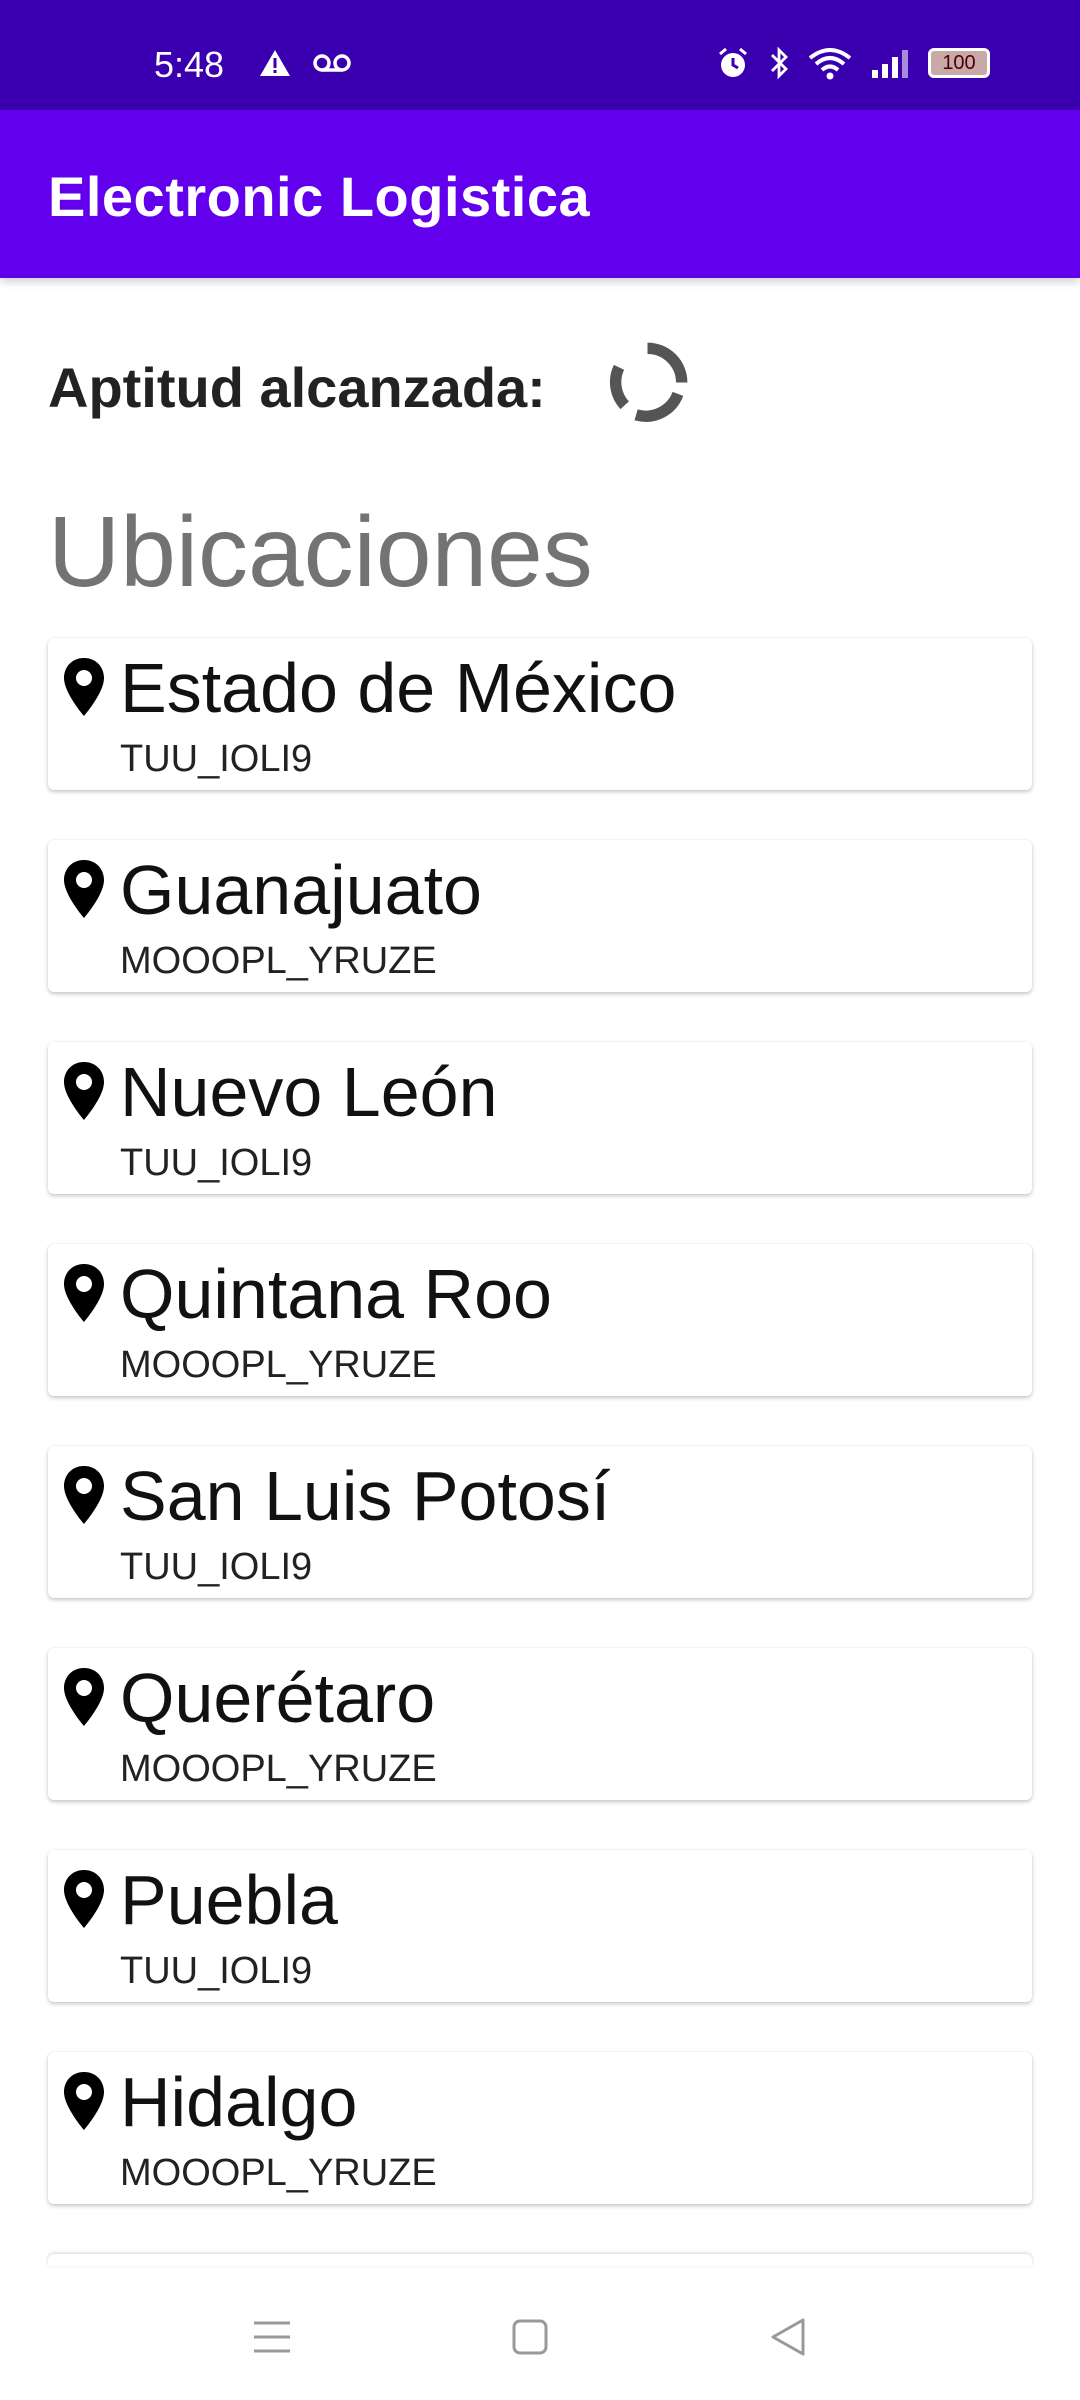  I want to click on wifi-icon, so click(830, 64).